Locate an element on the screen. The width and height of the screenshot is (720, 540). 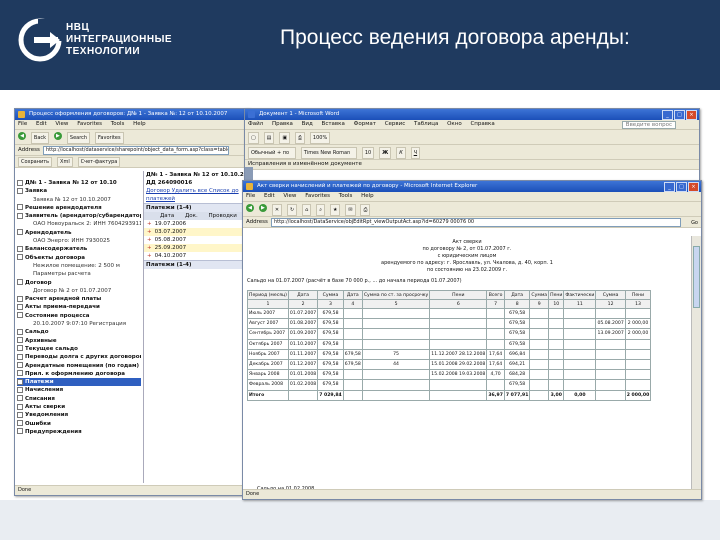
tree-item: Расчет арендной платы is located at coordinates (79, 299).